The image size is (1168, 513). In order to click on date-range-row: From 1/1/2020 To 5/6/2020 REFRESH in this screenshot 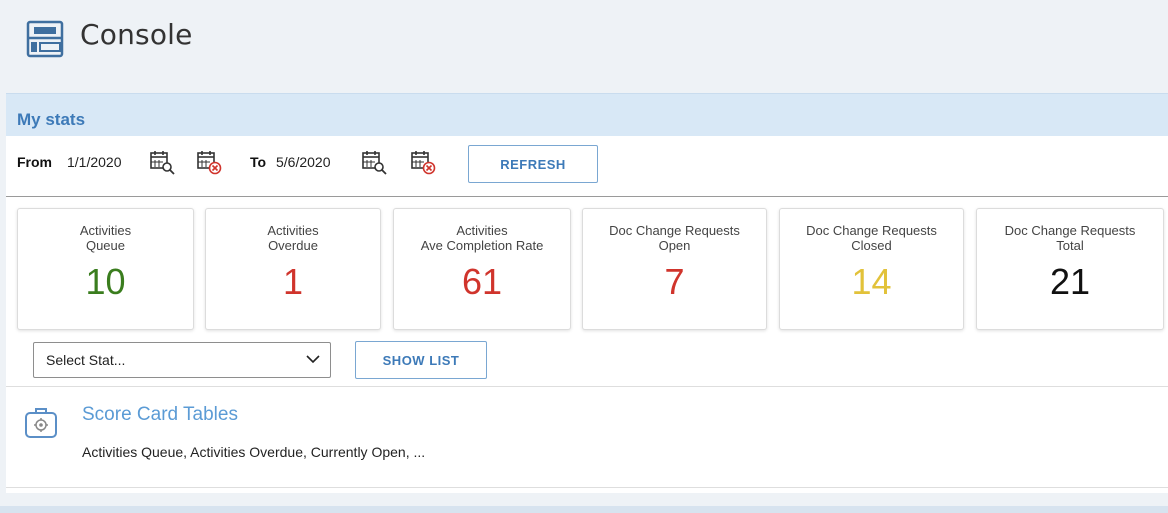, I will do `click(587, 162)`.